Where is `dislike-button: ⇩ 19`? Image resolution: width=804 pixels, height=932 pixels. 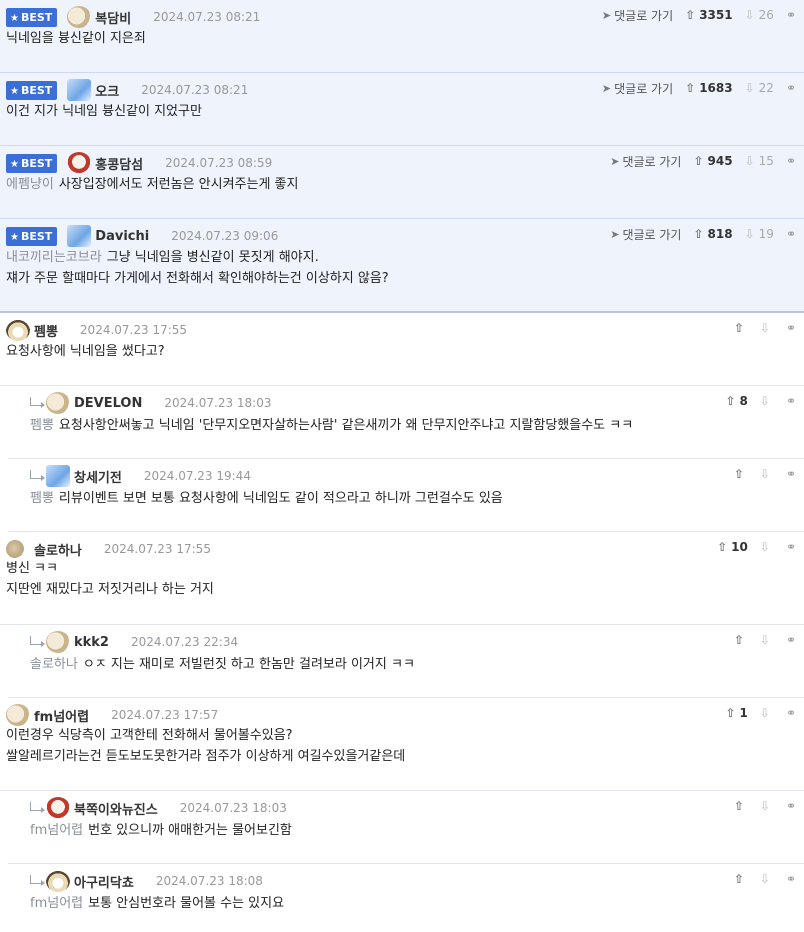 dislike-button: ⇩ 19 is located at coordinates (759, 234).